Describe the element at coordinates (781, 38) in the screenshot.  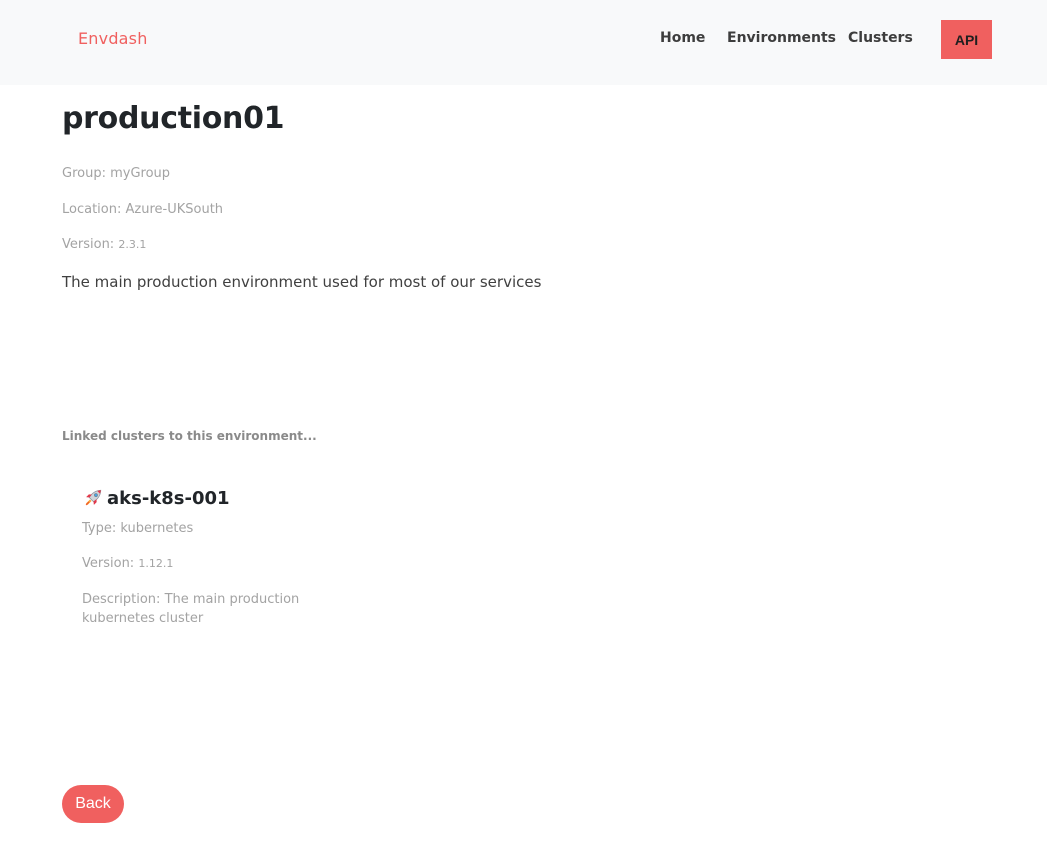
I see `nav-environments-link: Environments` at that location.